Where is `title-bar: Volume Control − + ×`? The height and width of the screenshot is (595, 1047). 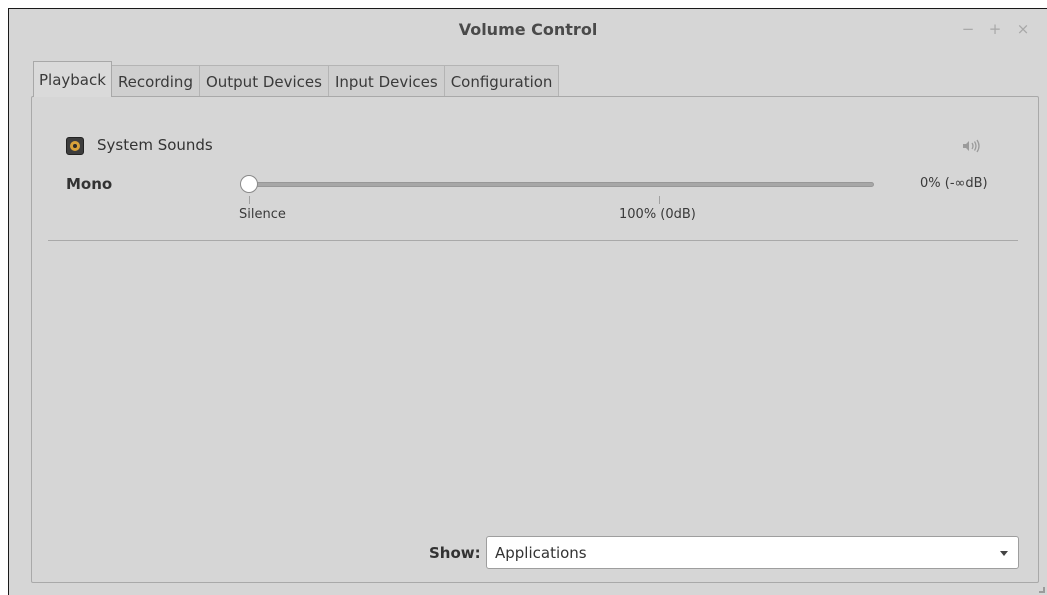 title-bar: Volume Control − + × is located at coordinates (528, 31).